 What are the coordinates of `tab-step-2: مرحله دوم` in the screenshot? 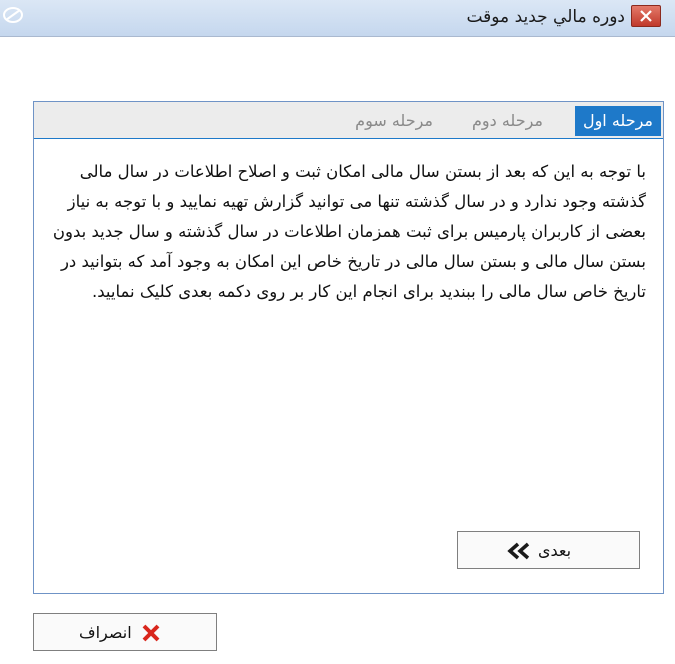 It's located at (507, 121).